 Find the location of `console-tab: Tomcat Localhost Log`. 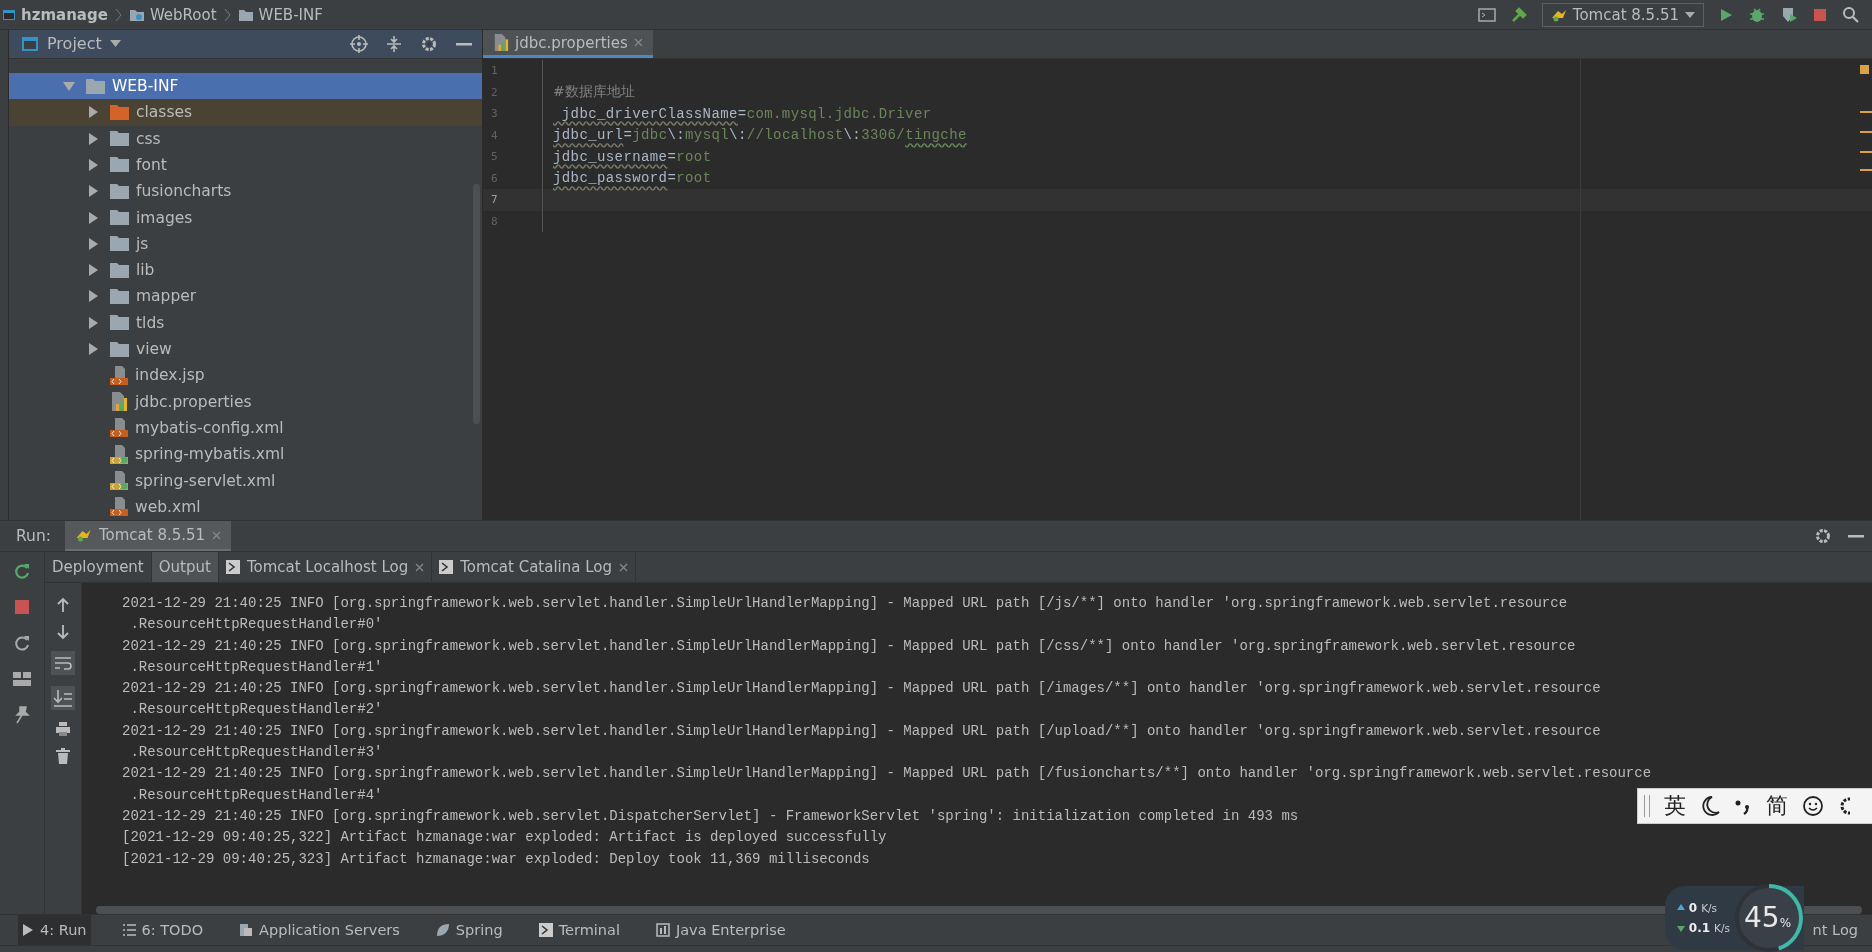

console-tab: Tomcat Localhost Log is located at coordinates (325, 567).